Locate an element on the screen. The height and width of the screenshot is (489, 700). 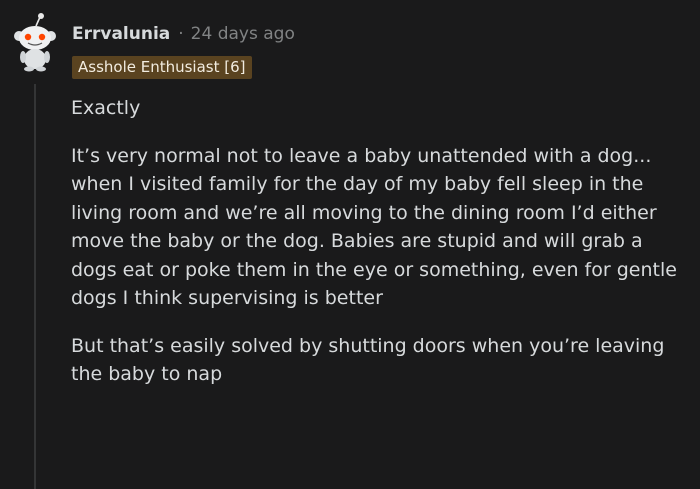
author-link: Errvalunia is located at coordinates (121, 34).